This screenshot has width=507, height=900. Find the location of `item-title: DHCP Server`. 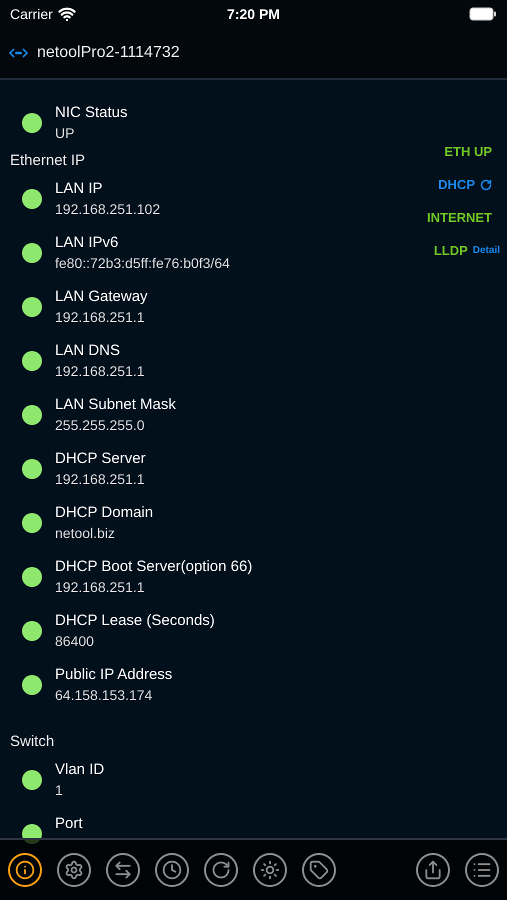

item-title: DHCP Server is located at coordinates (100, 459).